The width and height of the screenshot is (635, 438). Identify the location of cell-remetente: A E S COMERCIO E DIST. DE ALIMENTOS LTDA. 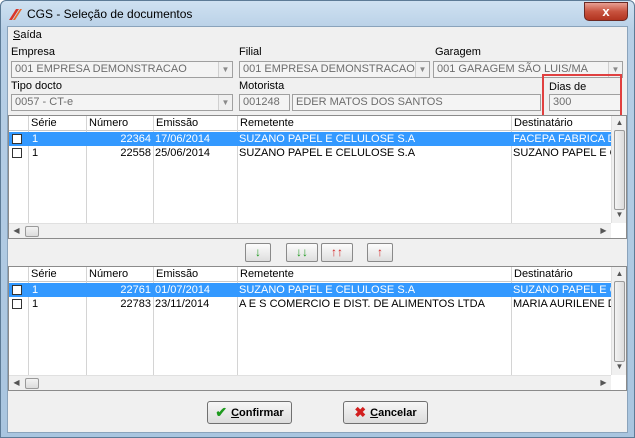
(362, 304).